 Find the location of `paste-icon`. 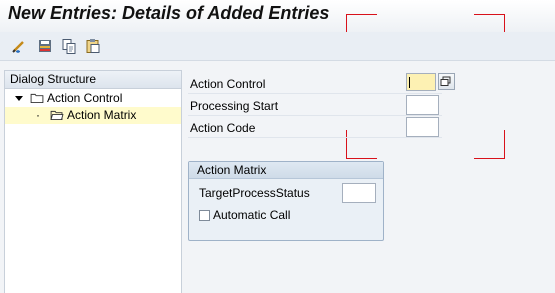

paste-icon is located at coordinates (93, 46).